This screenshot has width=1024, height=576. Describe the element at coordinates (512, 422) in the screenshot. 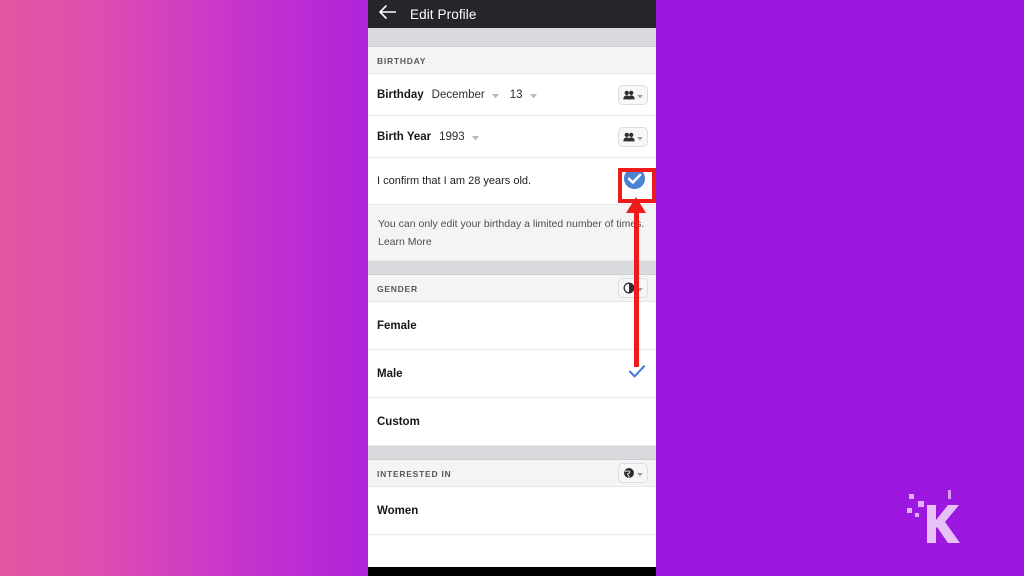

I see `gender-option-custom: Custom` at that location.